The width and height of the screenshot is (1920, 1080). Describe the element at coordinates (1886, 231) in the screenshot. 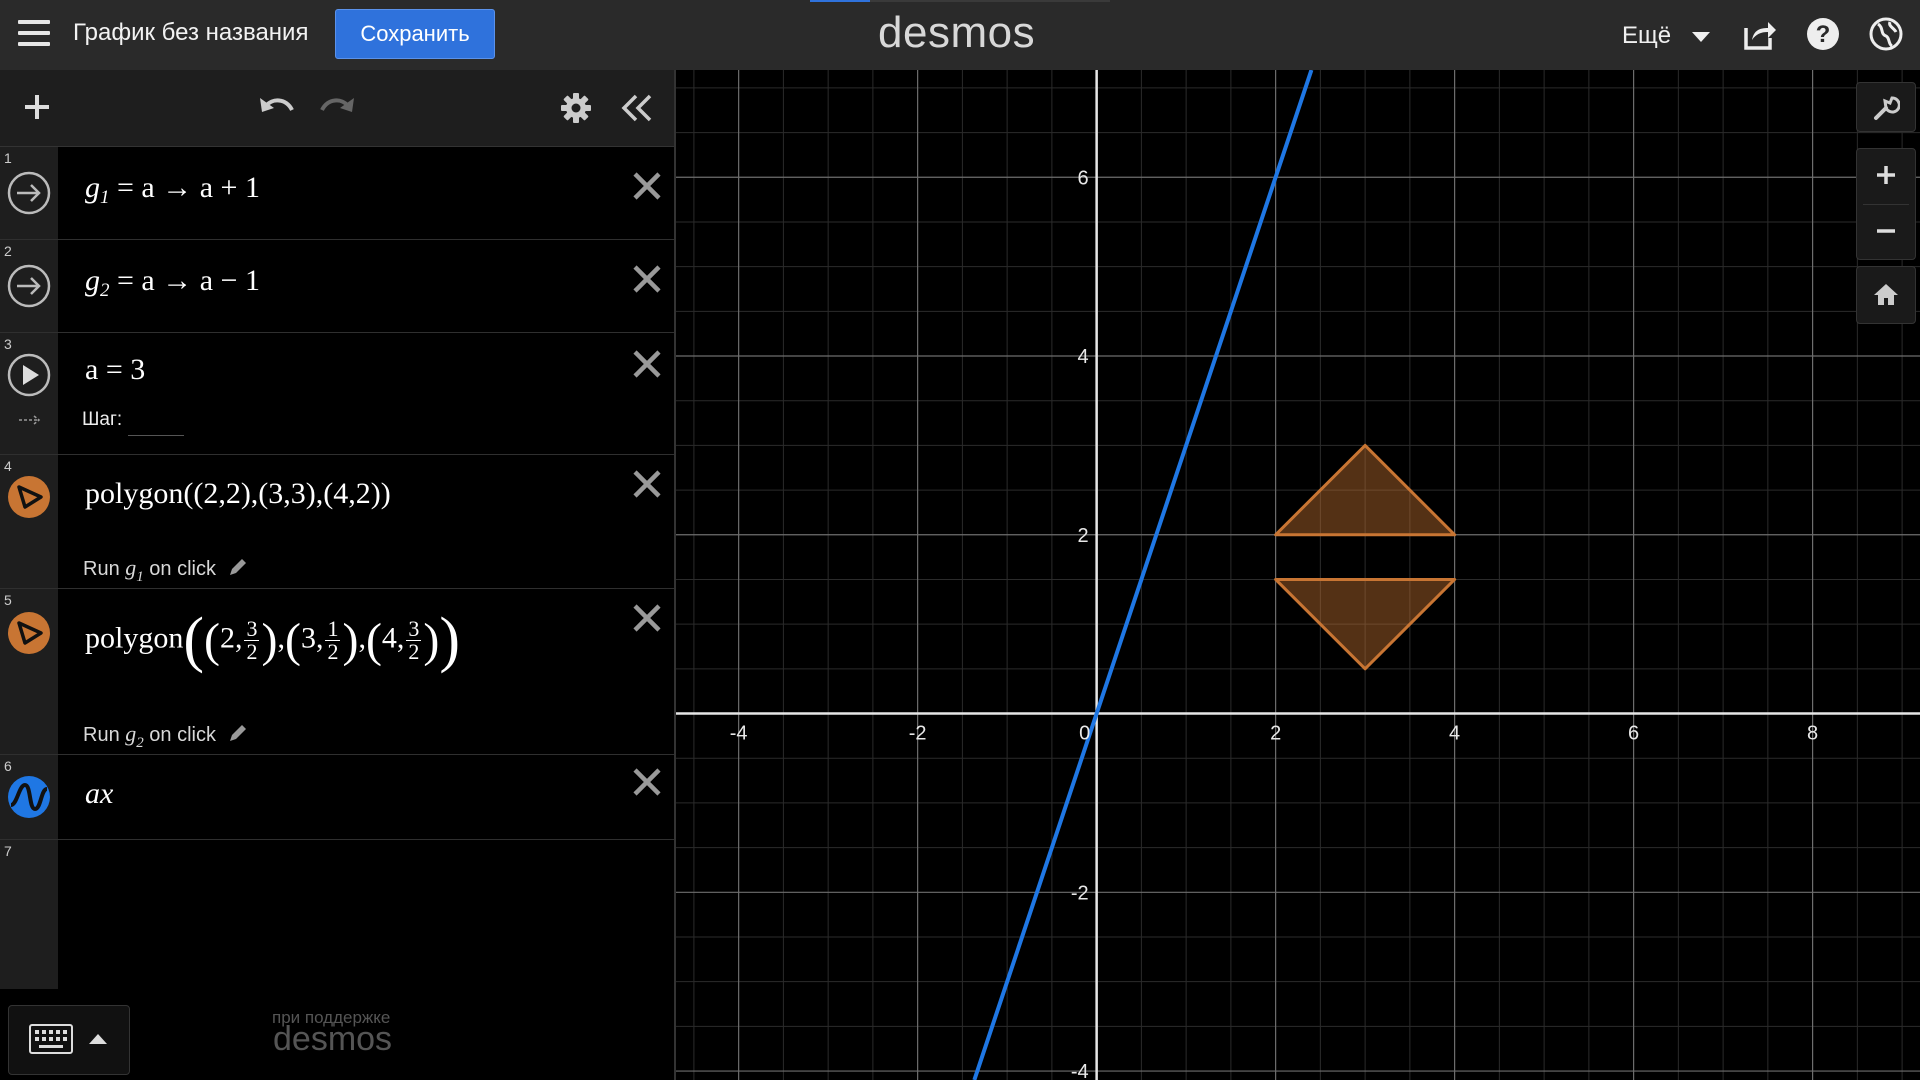

I see `zoom-out-icon` at that location.